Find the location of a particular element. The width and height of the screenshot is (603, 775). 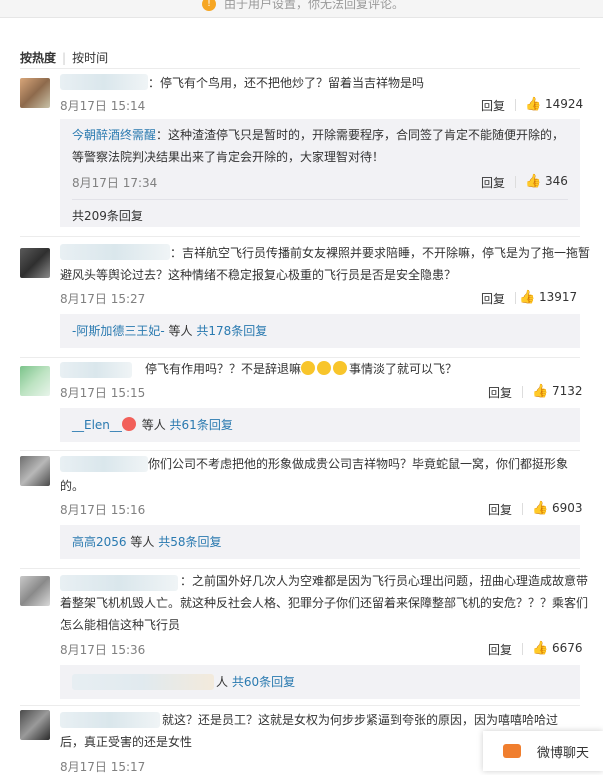

like-button: 👍 14924 is located at coordinates (554, 104).